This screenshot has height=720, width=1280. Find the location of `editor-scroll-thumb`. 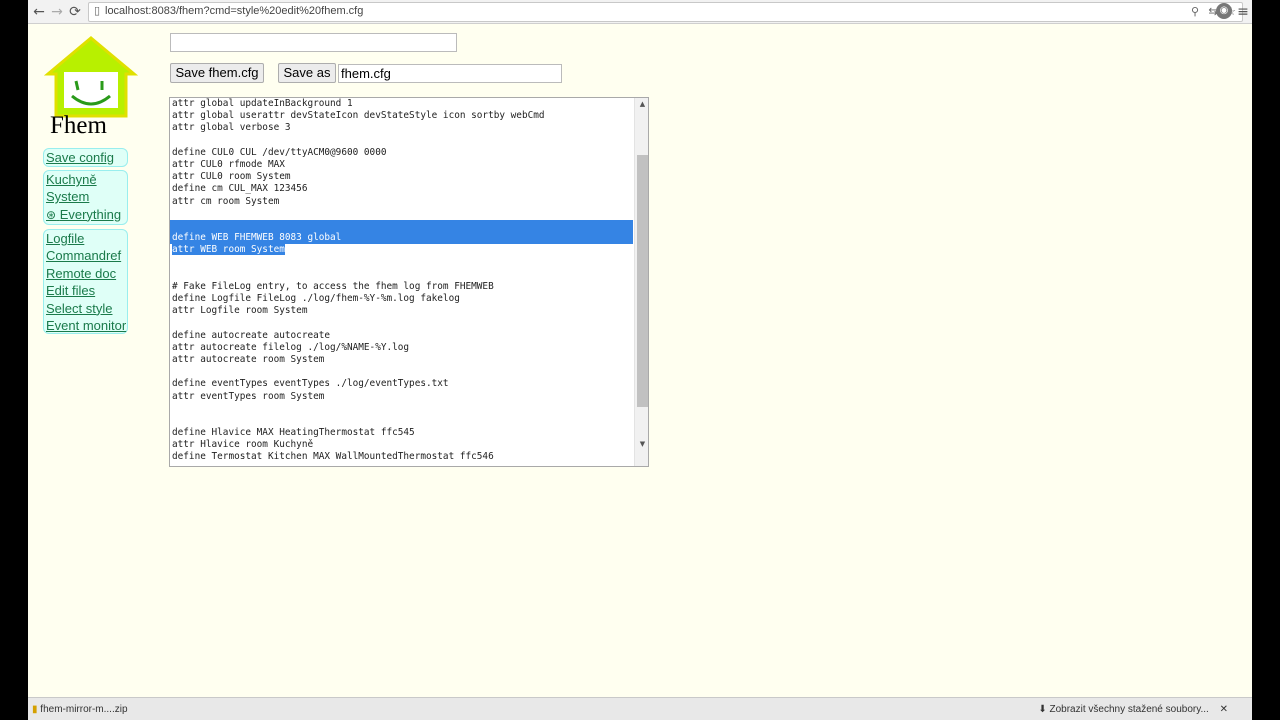

editor-scroll-thumb is located at coordinates (642, 281).